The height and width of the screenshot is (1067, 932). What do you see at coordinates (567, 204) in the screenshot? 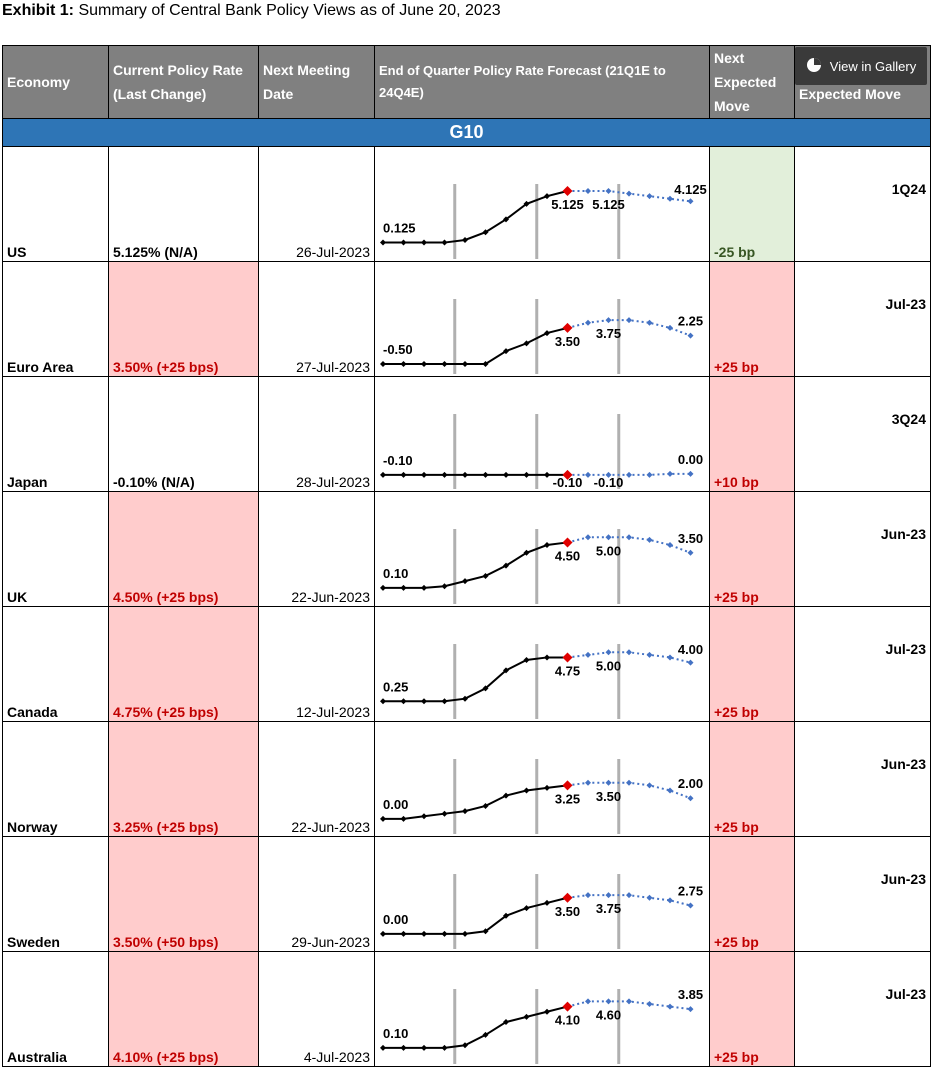
I see `data-label: 5.125` at bounding box center [567, 204].